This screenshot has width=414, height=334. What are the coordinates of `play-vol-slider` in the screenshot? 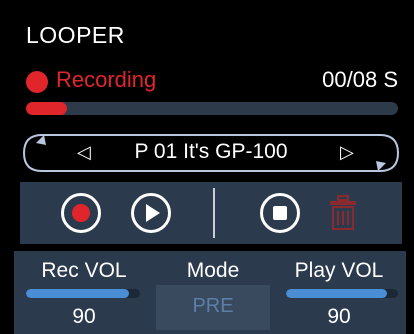 It's located at (342, 293).